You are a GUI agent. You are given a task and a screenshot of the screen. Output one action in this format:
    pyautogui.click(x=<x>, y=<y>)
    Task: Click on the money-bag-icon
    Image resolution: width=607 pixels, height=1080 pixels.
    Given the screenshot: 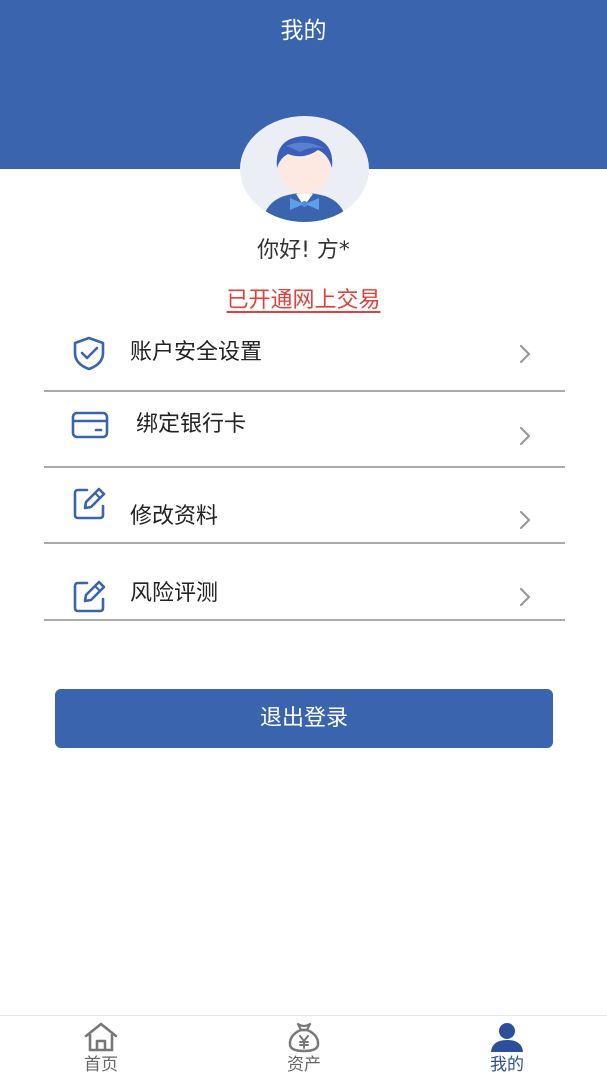 What is the action you would take?
    pyautogui.click(x=304, y=1037)
    